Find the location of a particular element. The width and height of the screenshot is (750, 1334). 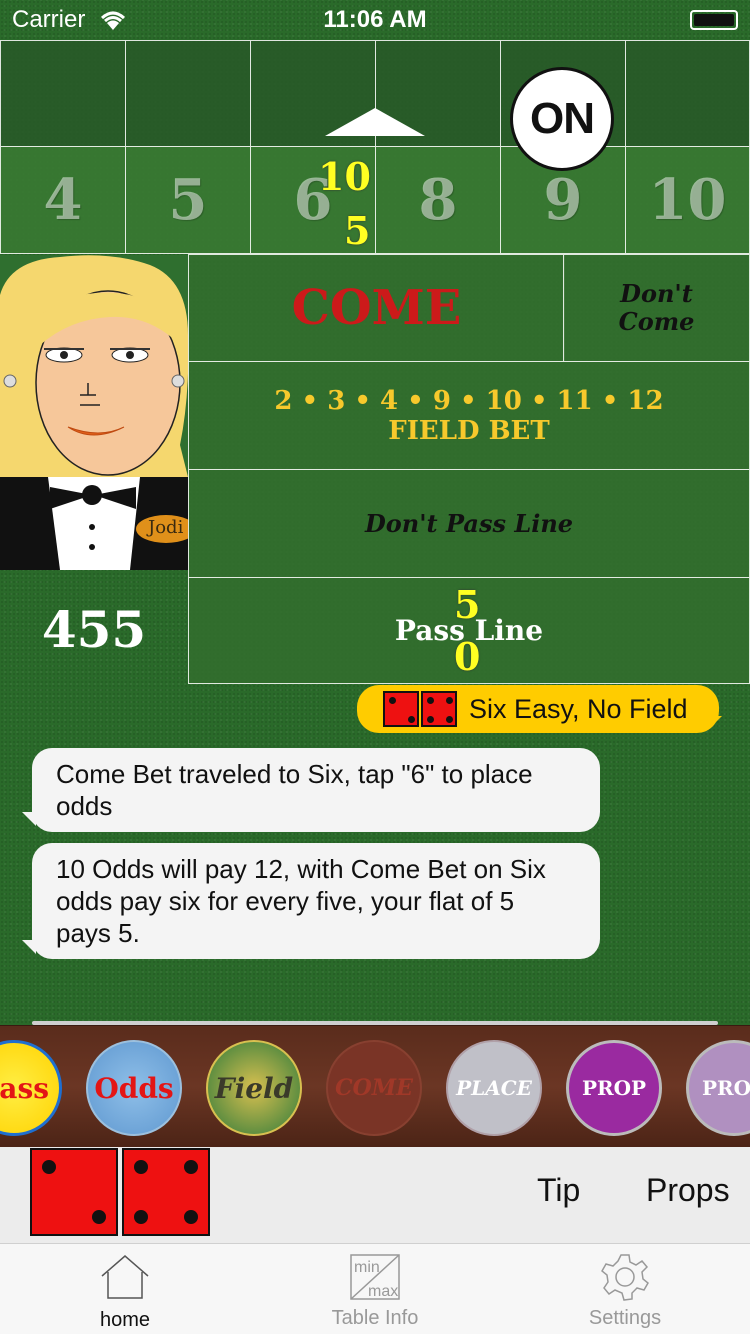

point-box-10: 10 is located at coordinates (687, 200).